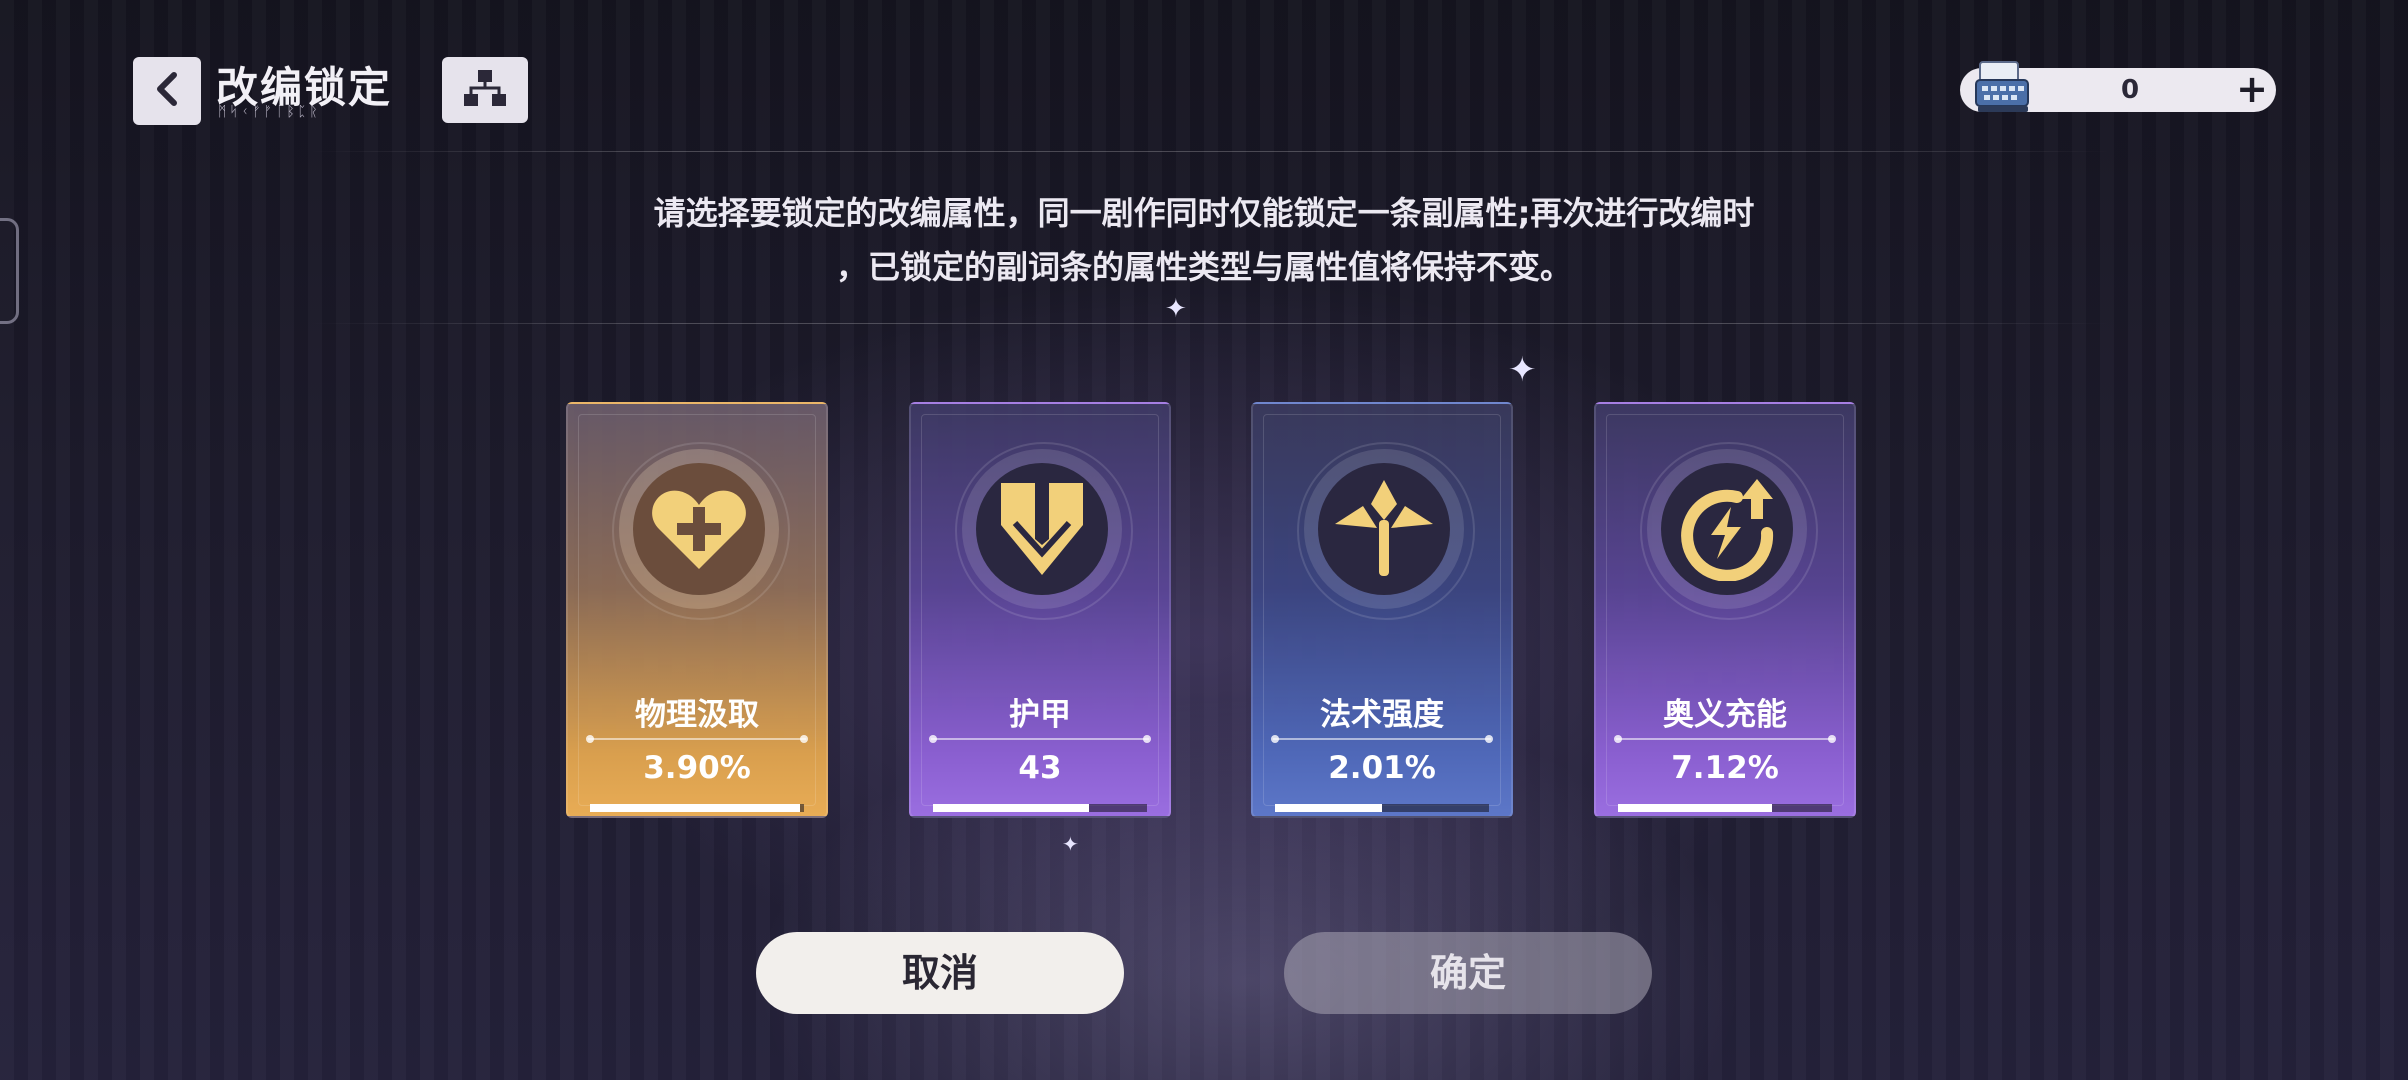 Image resolution: width=2408 pixels, height=1080 pixels. I want to click on lightning-charge-icon, so click(1727, 529).